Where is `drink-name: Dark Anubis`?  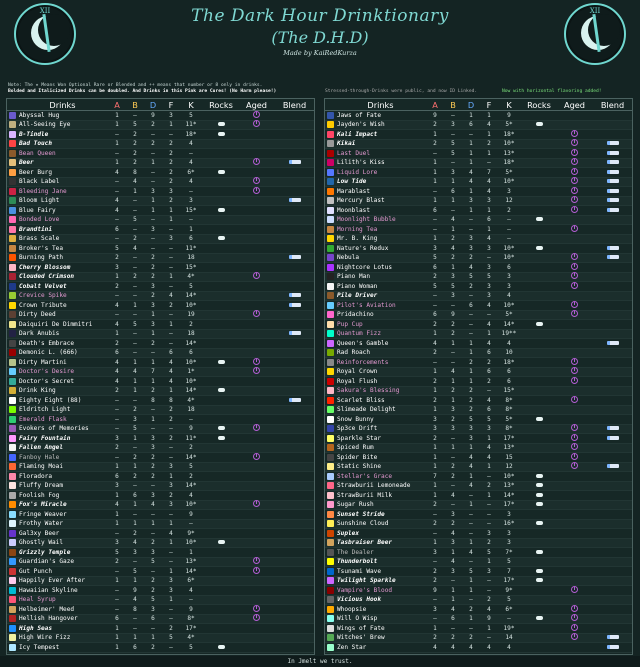 drink-name: Dark Anubis is located at coordinates (39, 334).